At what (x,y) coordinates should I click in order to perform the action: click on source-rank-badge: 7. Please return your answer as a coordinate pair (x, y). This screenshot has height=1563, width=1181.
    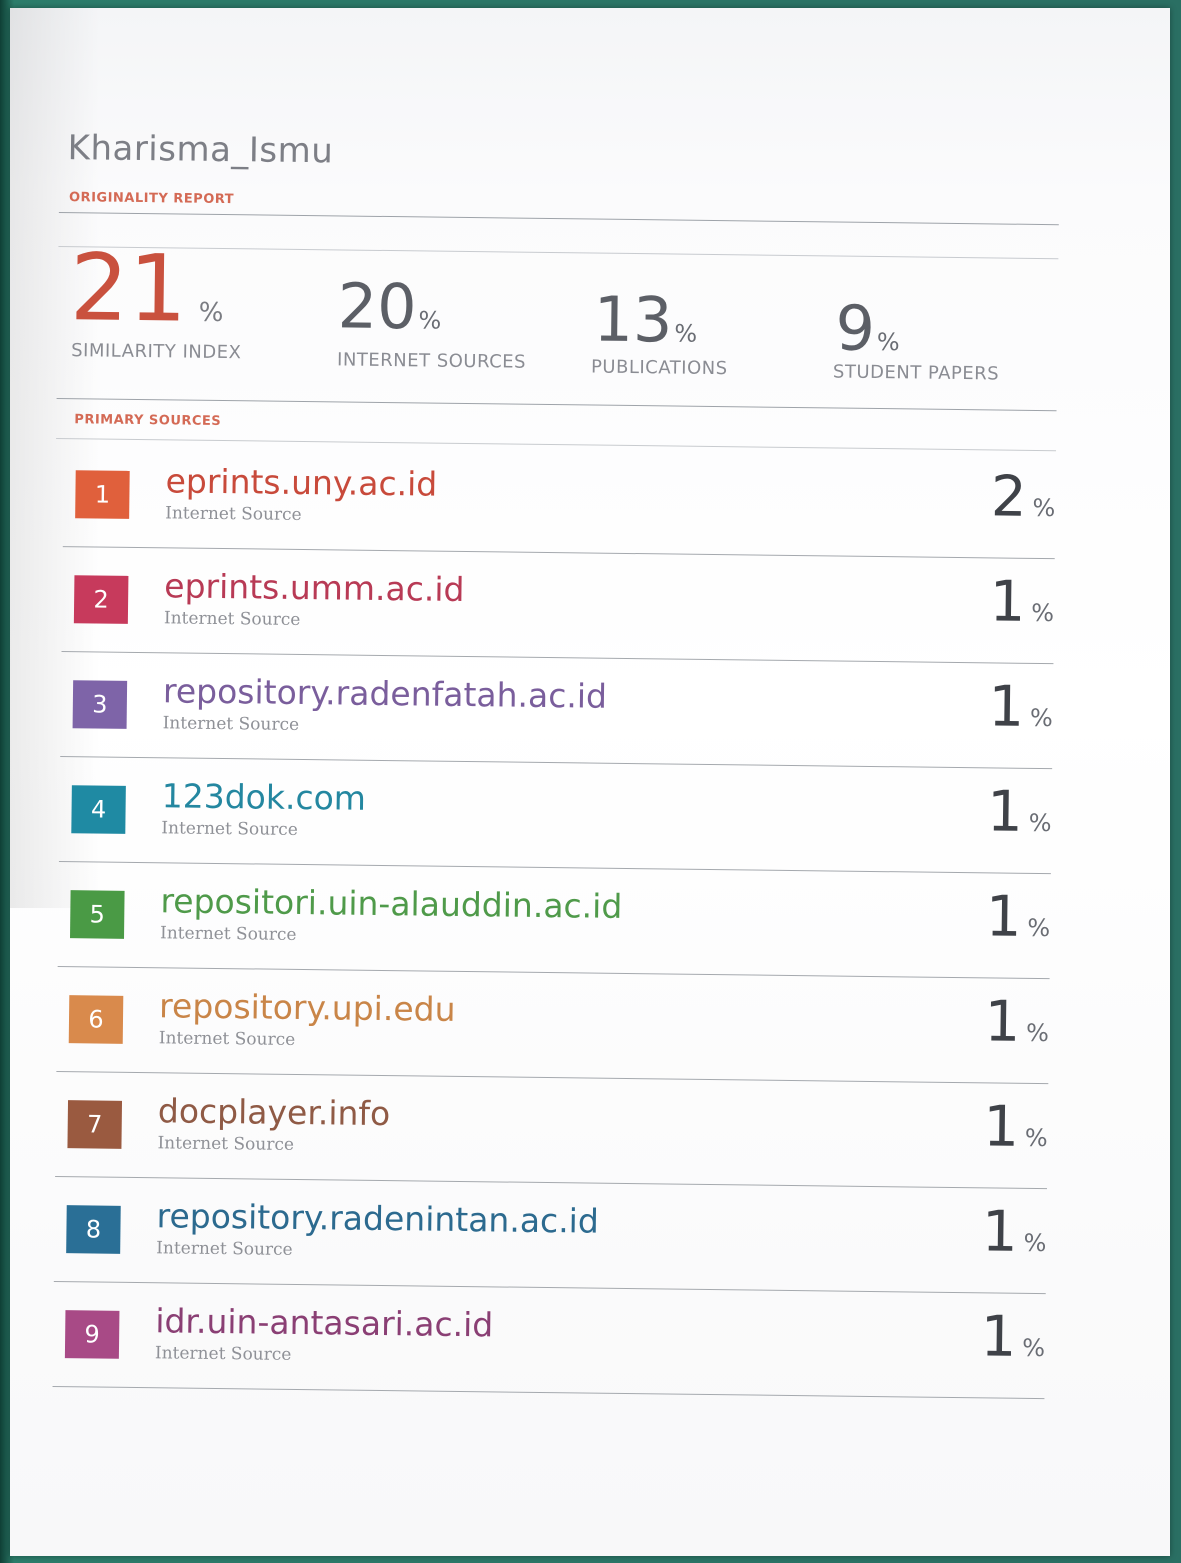
    Looking at the image, I should click on (95, 1124).